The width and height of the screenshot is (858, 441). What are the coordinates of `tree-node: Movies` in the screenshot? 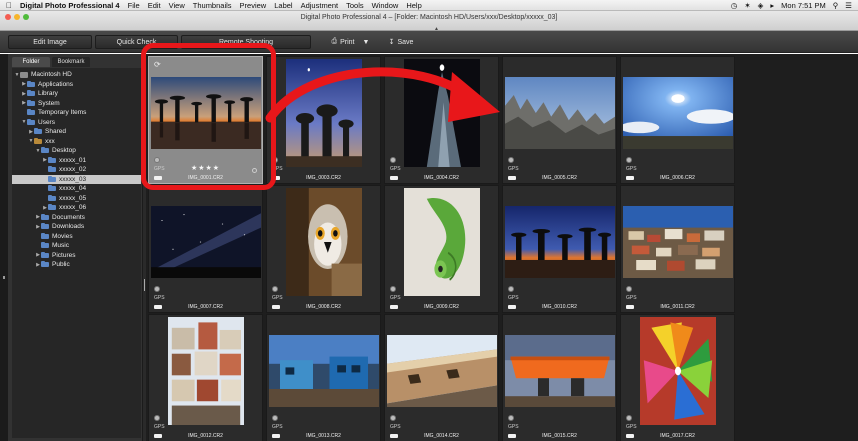 It's located at (76, 237).